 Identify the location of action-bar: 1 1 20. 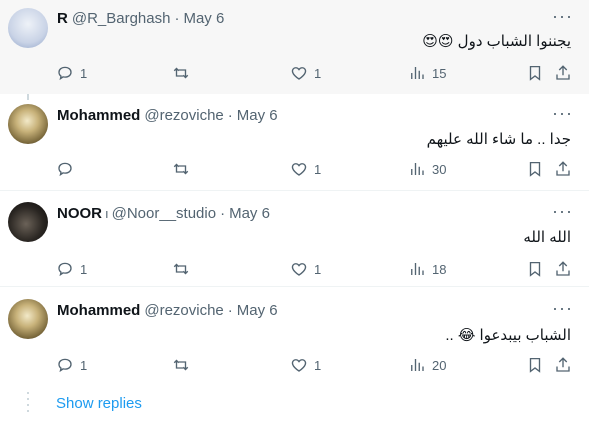
(316, 366).